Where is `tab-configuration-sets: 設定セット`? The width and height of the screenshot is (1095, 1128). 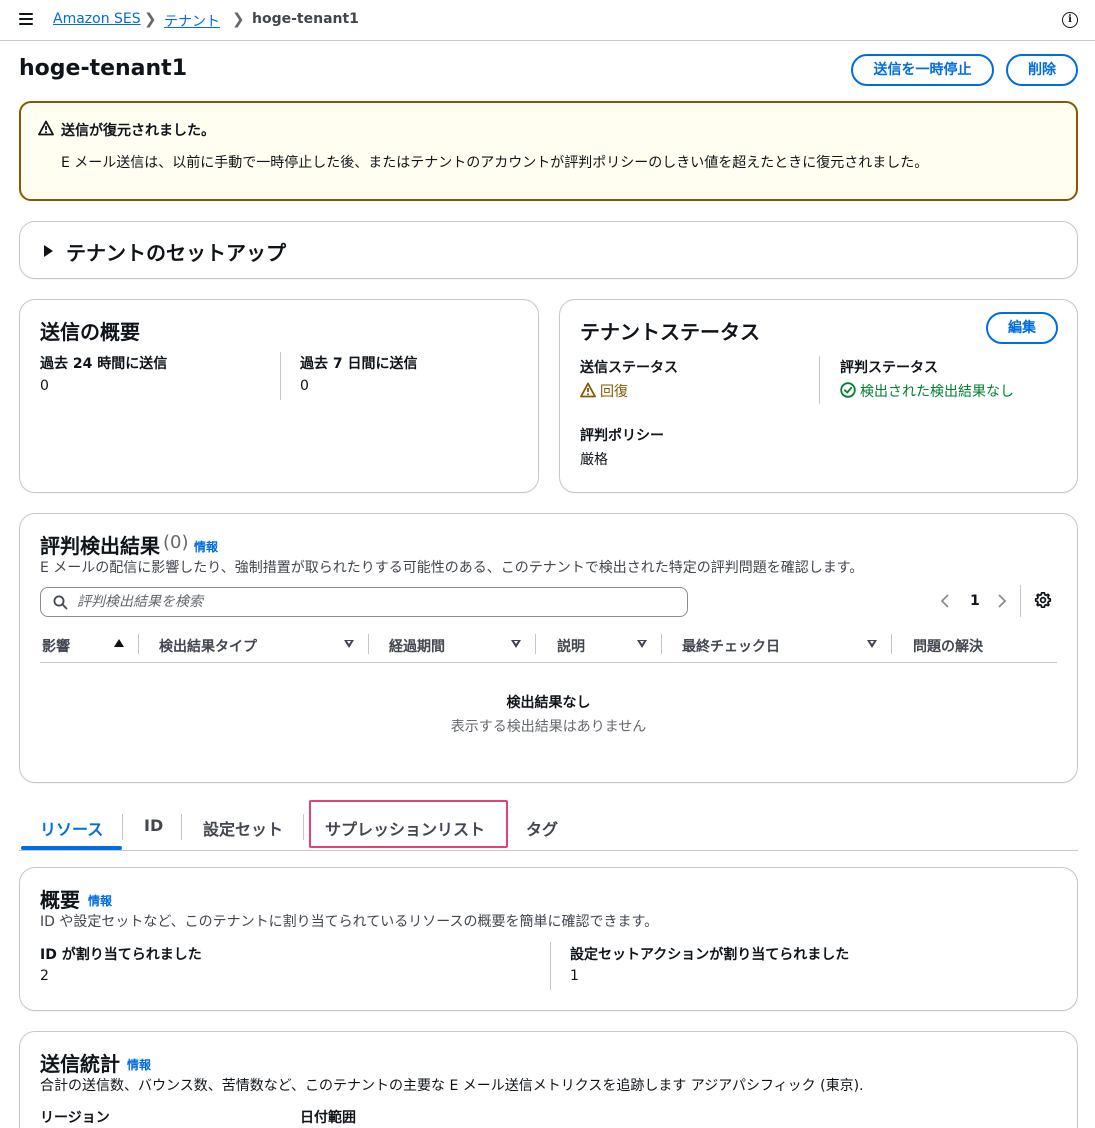 tab-configuration-sets: 設定セット is located at coordinates (243, 828).